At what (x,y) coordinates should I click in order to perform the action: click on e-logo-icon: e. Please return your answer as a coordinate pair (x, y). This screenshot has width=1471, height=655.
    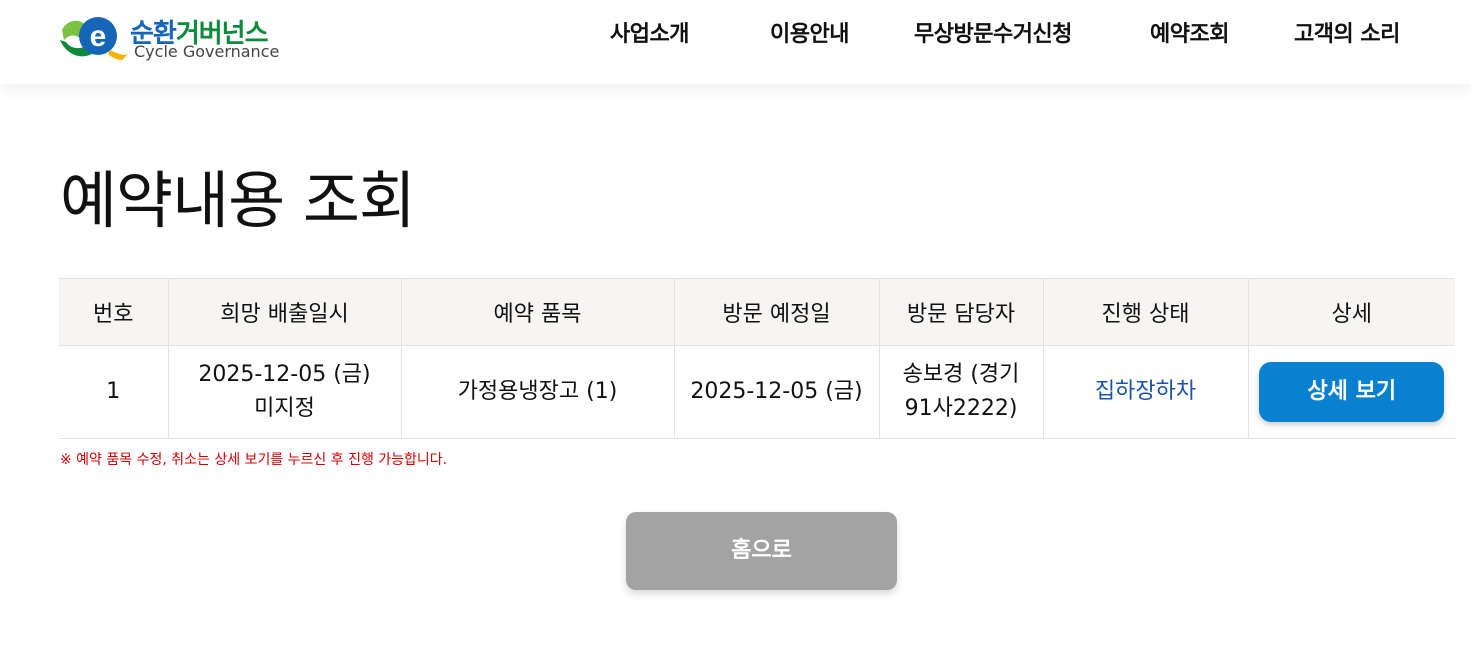
    Looking at the image, I should click on (94, 38).